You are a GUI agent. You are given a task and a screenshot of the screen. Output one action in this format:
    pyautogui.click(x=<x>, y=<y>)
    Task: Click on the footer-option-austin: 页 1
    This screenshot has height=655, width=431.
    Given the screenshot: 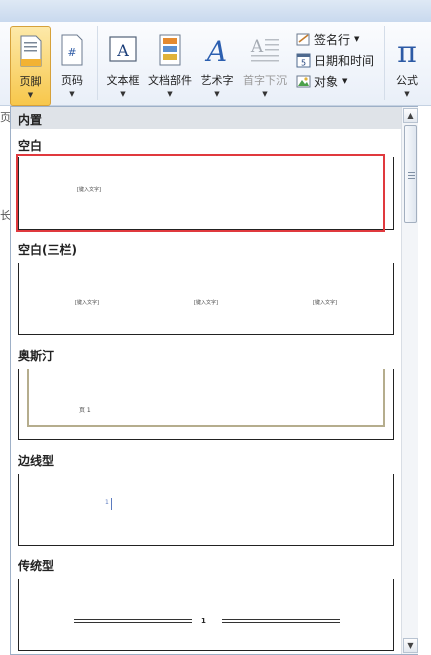 What is the action you would take?
    pyautogui.click(x=206, y=404)
    